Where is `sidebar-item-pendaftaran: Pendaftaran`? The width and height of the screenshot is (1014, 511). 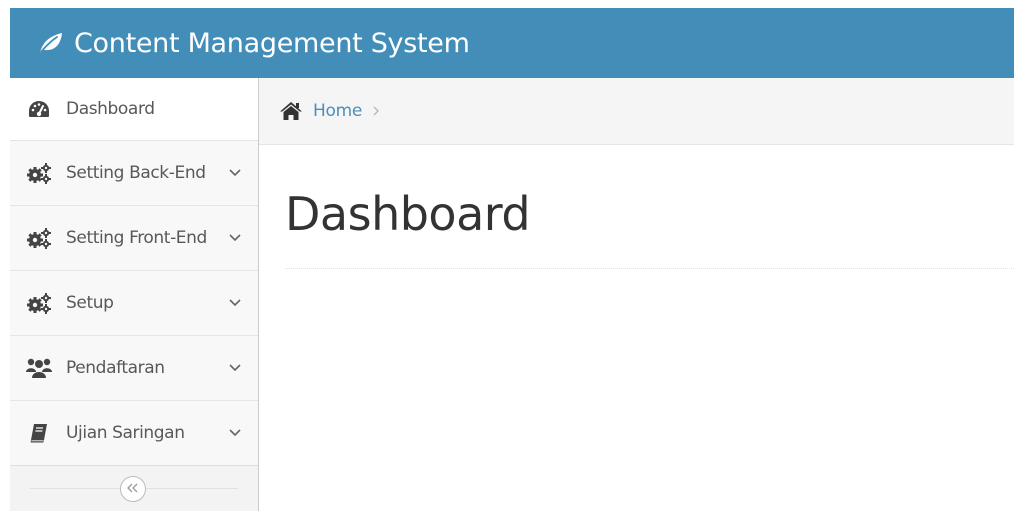
sidebar-item-pendaftaran: Pendaftaran is located at coordinates (134, 368).